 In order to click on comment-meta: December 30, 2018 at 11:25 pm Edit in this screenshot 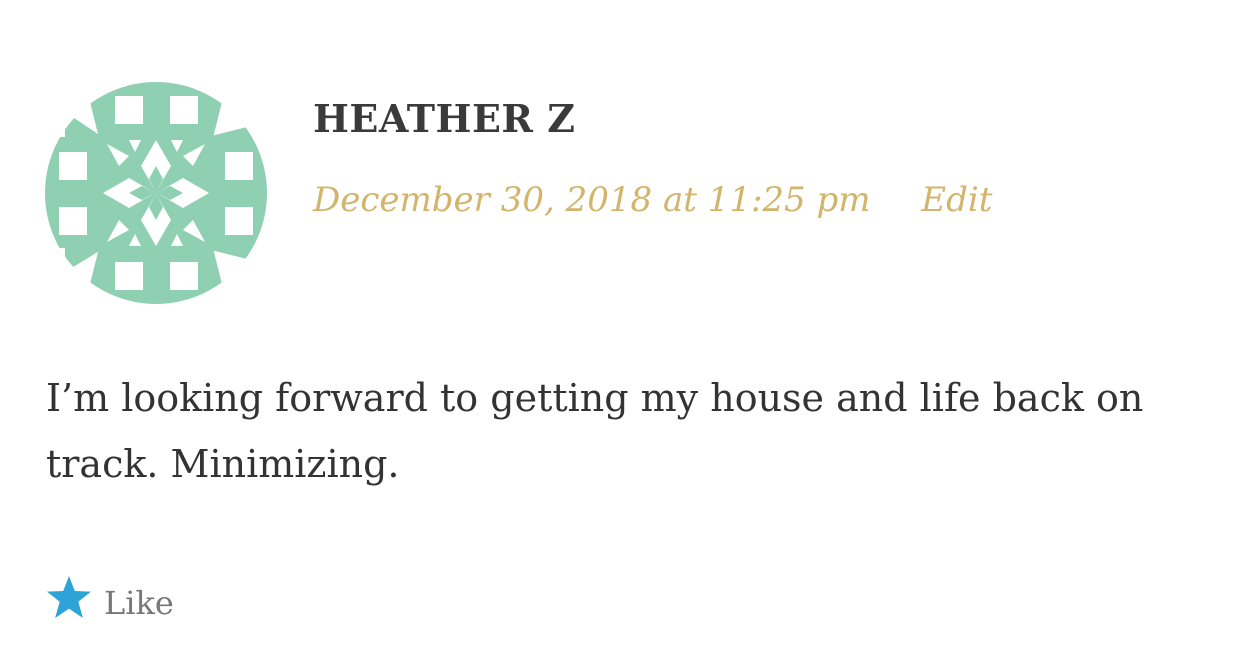, I will do `click(652, 200)`.